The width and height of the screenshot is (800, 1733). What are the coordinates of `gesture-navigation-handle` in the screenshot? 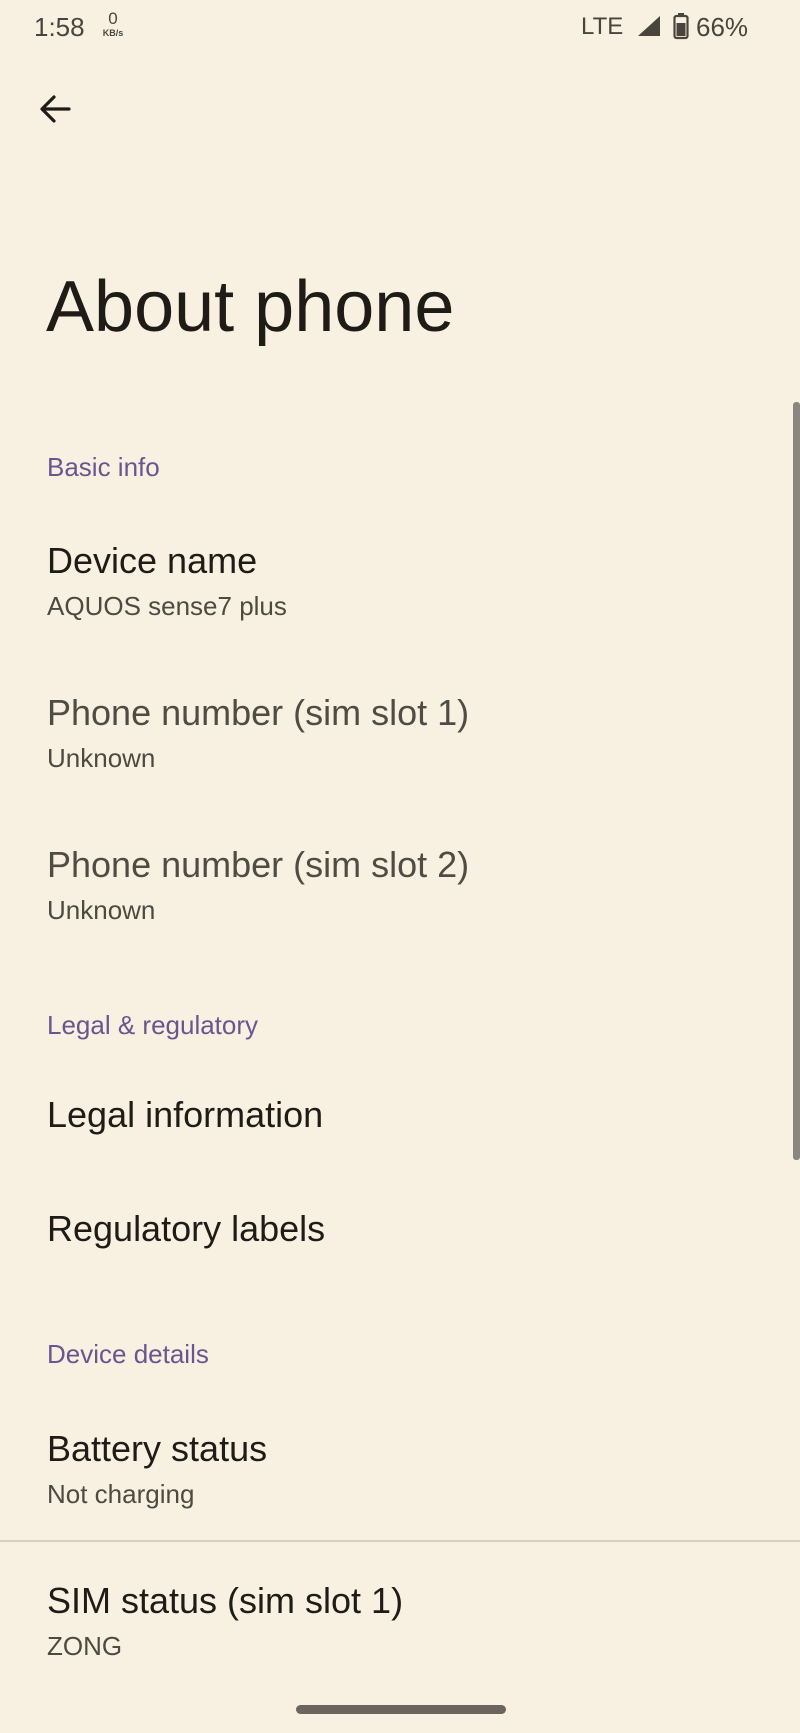 It's located at (401, 1709).